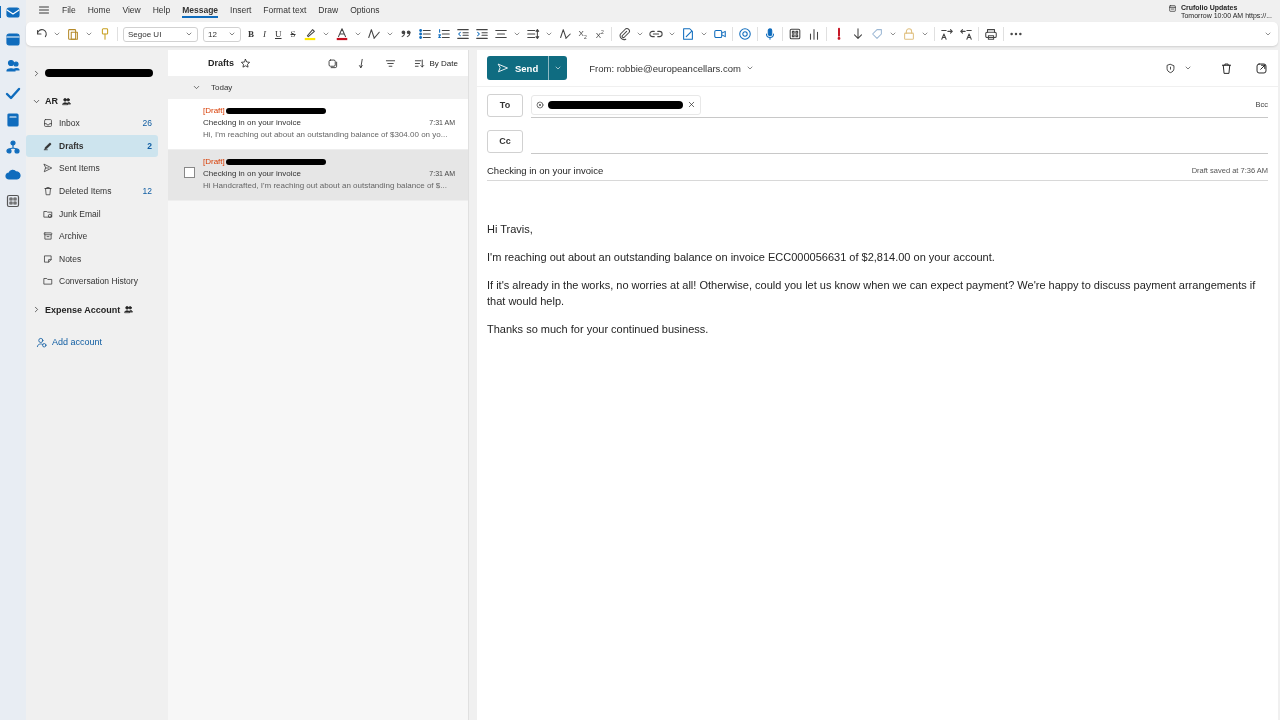  What do you see at coordinates (48, 168) in the screenshot?
I see `sent-icon` at bounding box center [48, 168].